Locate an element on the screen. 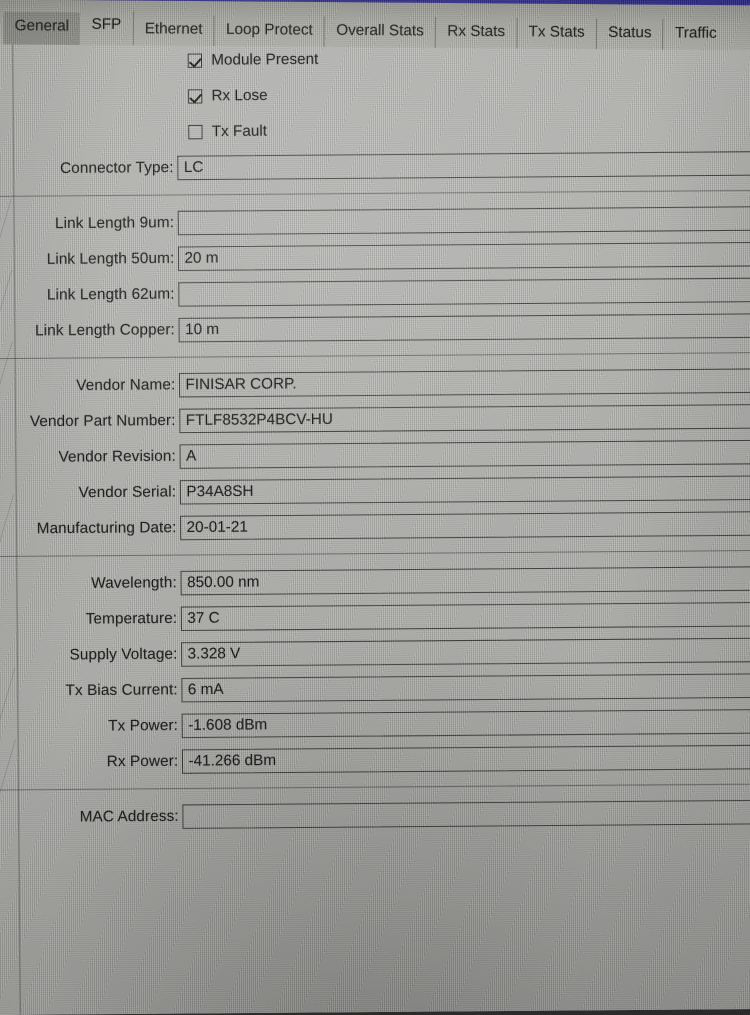 The image size is (750, 1015). link-length-50um-row: Link Length 50um: 20 m is located at coordinates (375, 257).